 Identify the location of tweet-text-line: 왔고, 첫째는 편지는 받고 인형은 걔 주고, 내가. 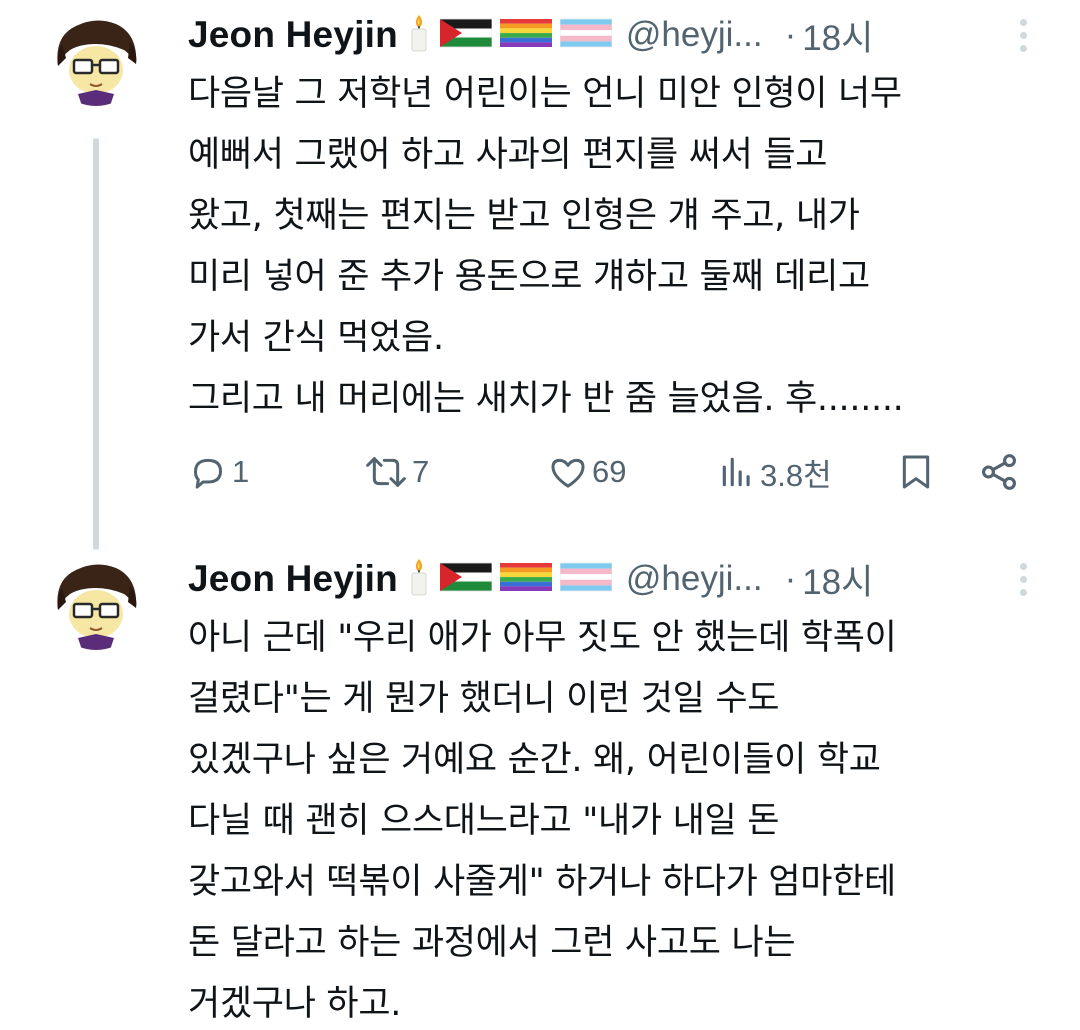
(524, 216).